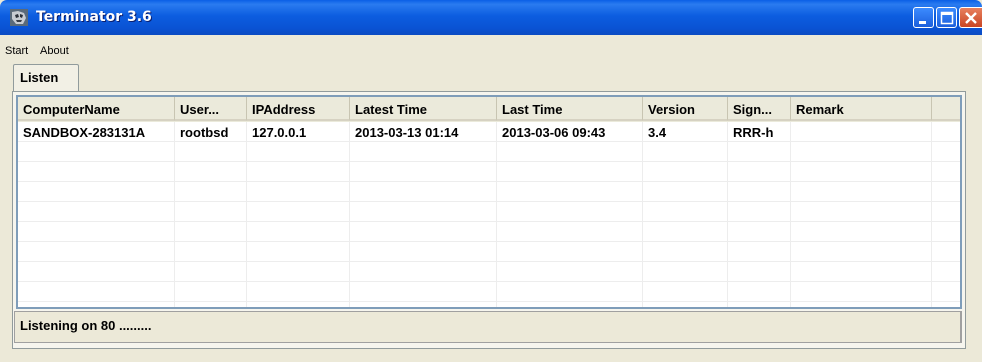 The width and height of the screenshot is (982, 362). I want to click on minimize-button, so click(923, 17).